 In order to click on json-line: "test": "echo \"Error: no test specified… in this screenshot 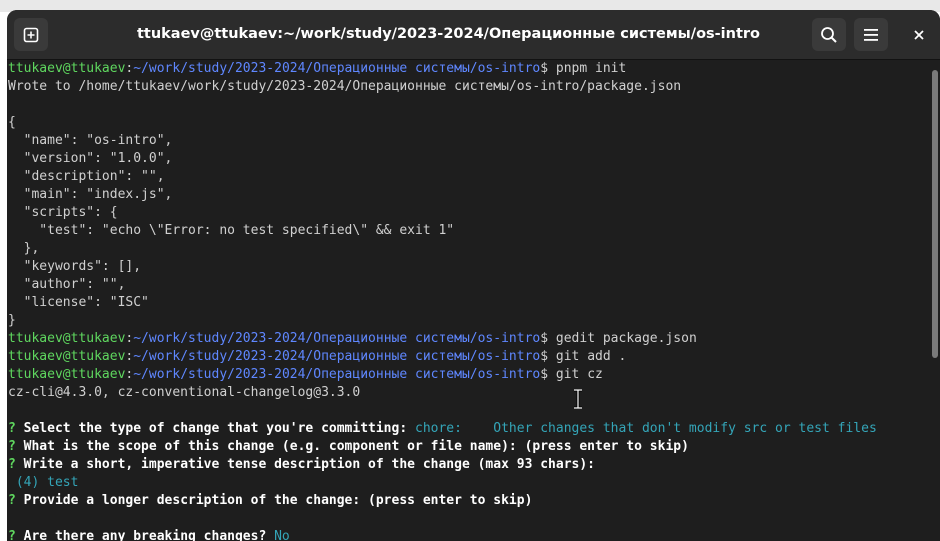, I will do `click(231, 230)`.